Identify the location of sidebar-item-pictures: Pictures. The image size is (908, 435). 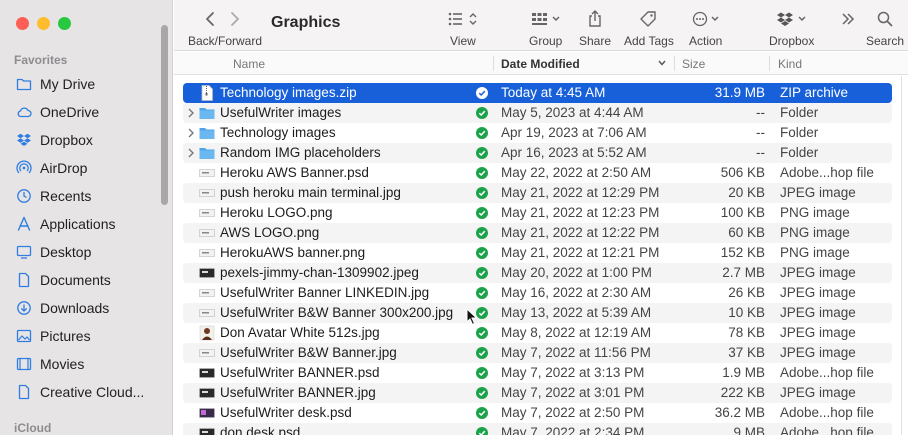
(80, 336).